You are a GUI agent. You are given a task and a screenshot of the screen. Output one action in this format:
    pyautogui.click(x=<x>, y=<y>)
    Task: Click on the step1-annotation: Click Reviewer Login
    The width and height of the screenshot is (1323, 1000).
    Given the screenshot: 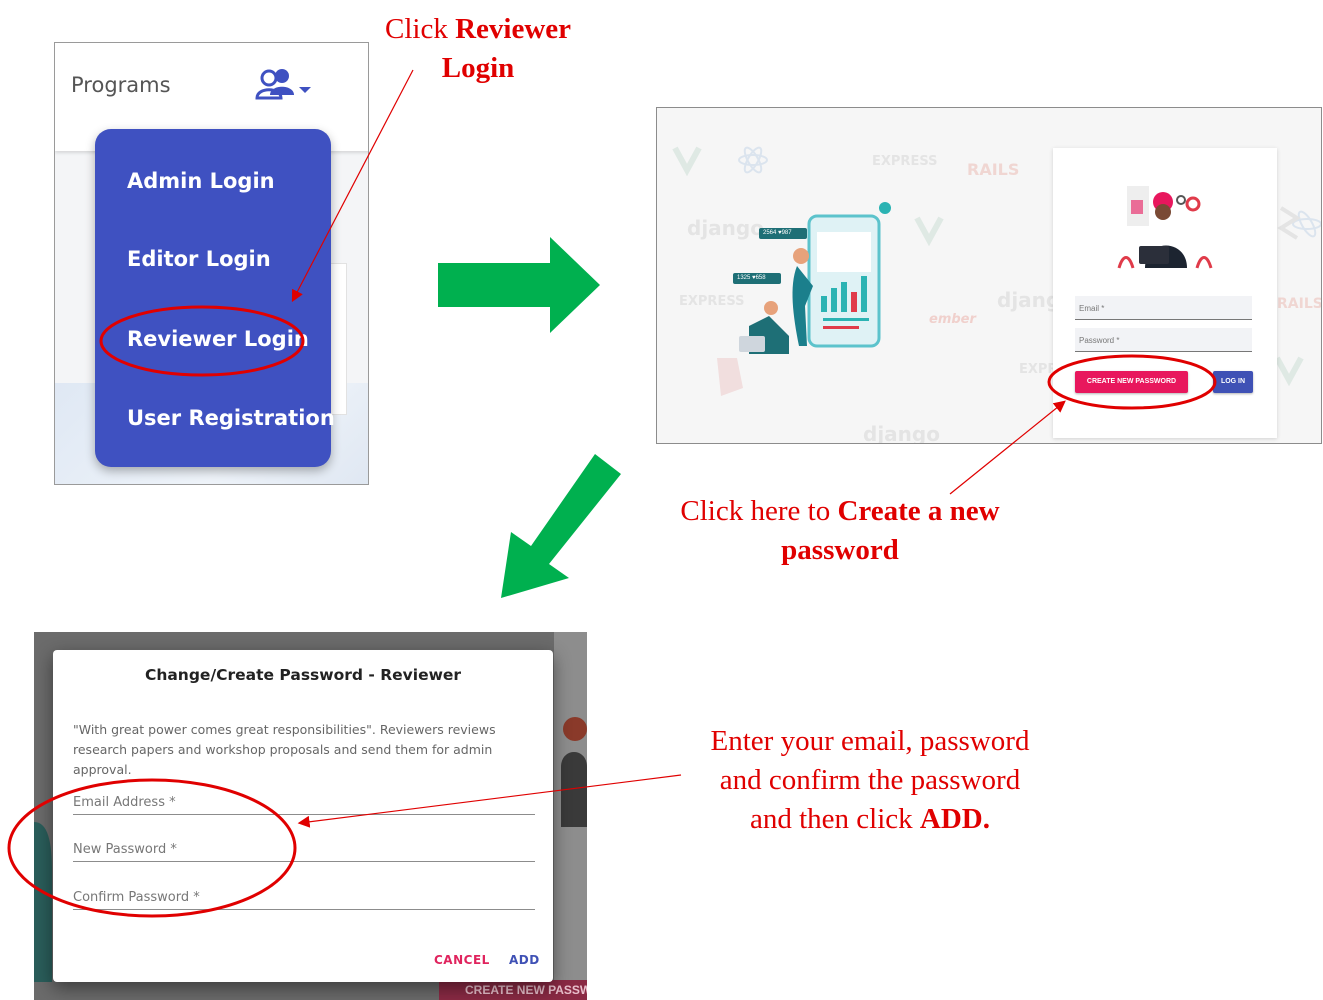 What is the action you would take?
    pyautogui.click(x=478, y=49)
    